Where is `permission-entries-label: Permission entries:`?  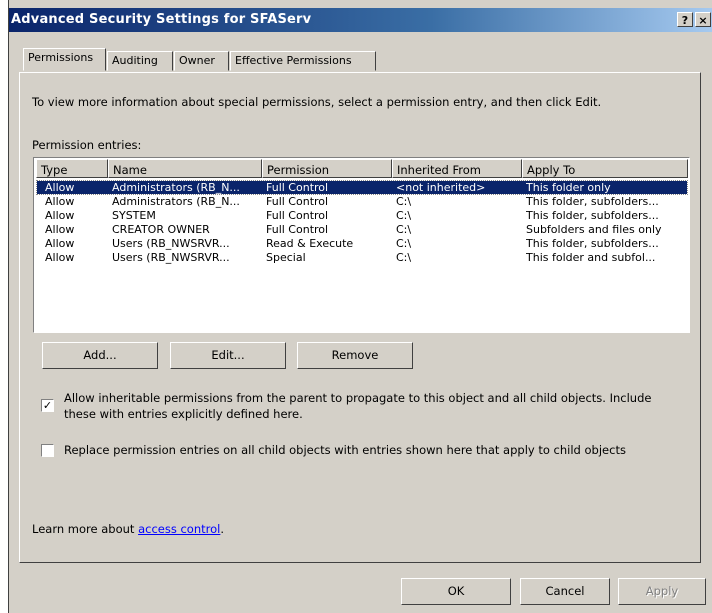 permission-entries-label: Permission entries: is located at coordinates (87, 145).